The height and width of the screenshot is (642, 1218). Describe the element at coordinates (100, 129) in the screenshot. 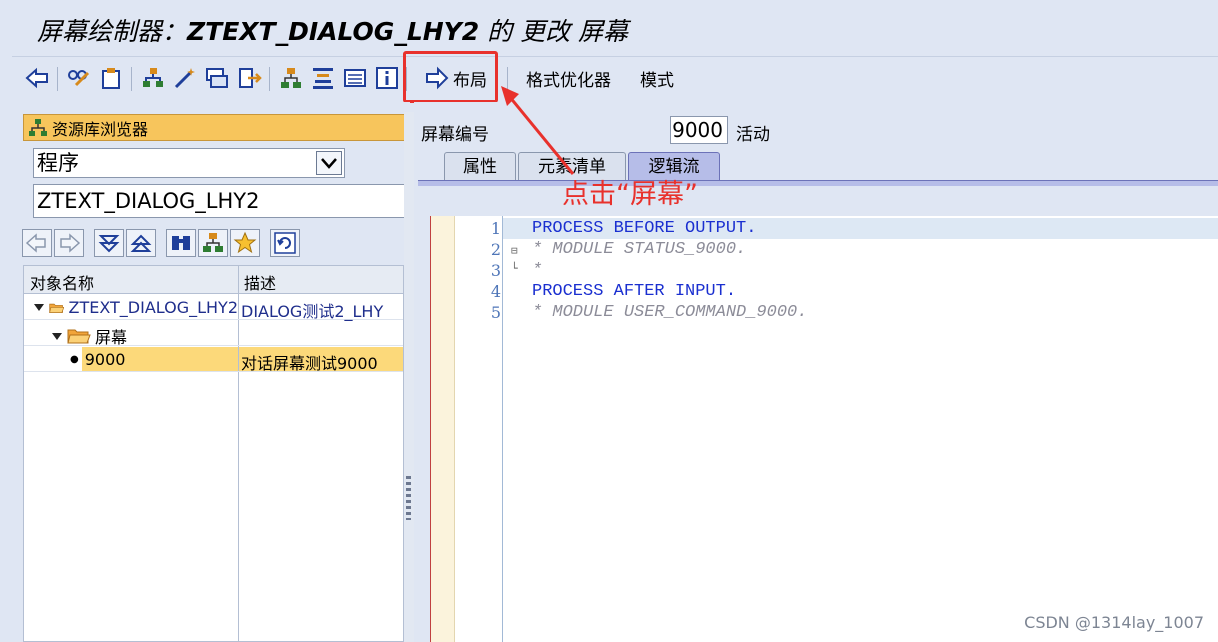

I see `repository-browser-title: 资源库浏览器` at that location.